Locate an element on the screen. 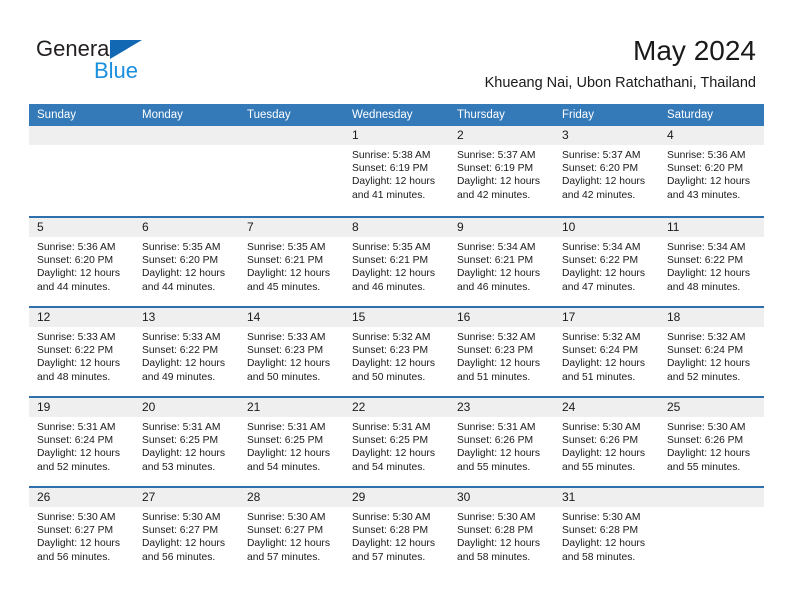  sunset-text: Sunset: 6:19 PM is located at coordinates (390, 169).